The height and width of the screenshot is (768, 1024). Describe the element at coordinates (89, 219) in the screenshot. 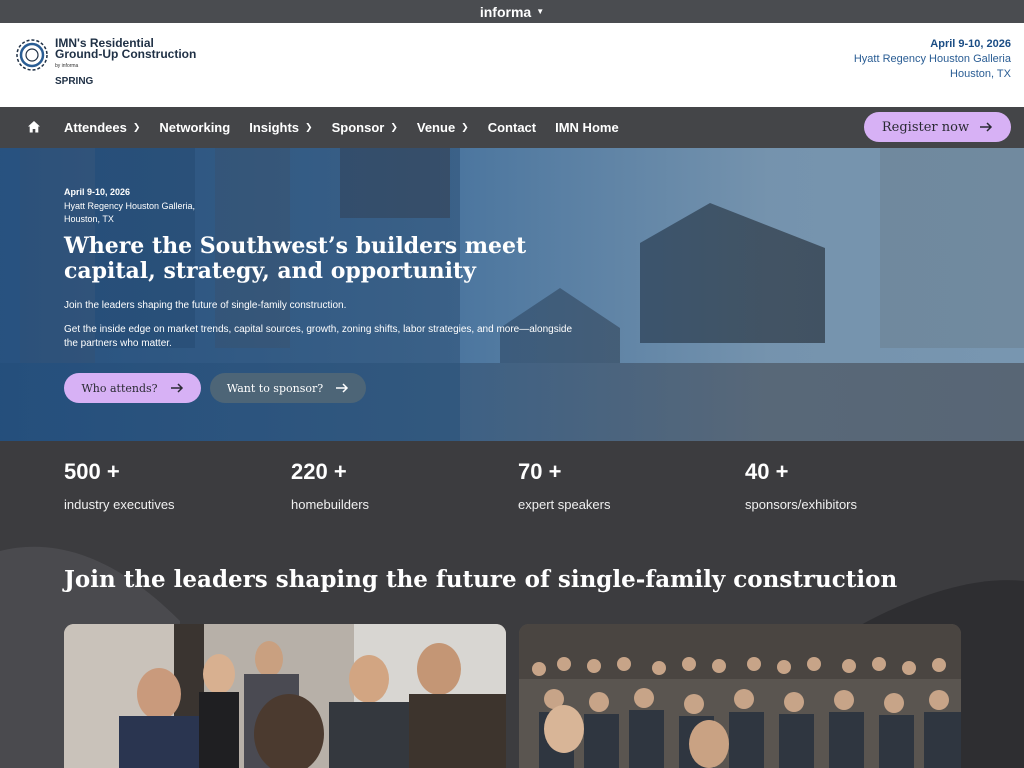

I see `hero-venue-line2: Houston, TX` at that location.